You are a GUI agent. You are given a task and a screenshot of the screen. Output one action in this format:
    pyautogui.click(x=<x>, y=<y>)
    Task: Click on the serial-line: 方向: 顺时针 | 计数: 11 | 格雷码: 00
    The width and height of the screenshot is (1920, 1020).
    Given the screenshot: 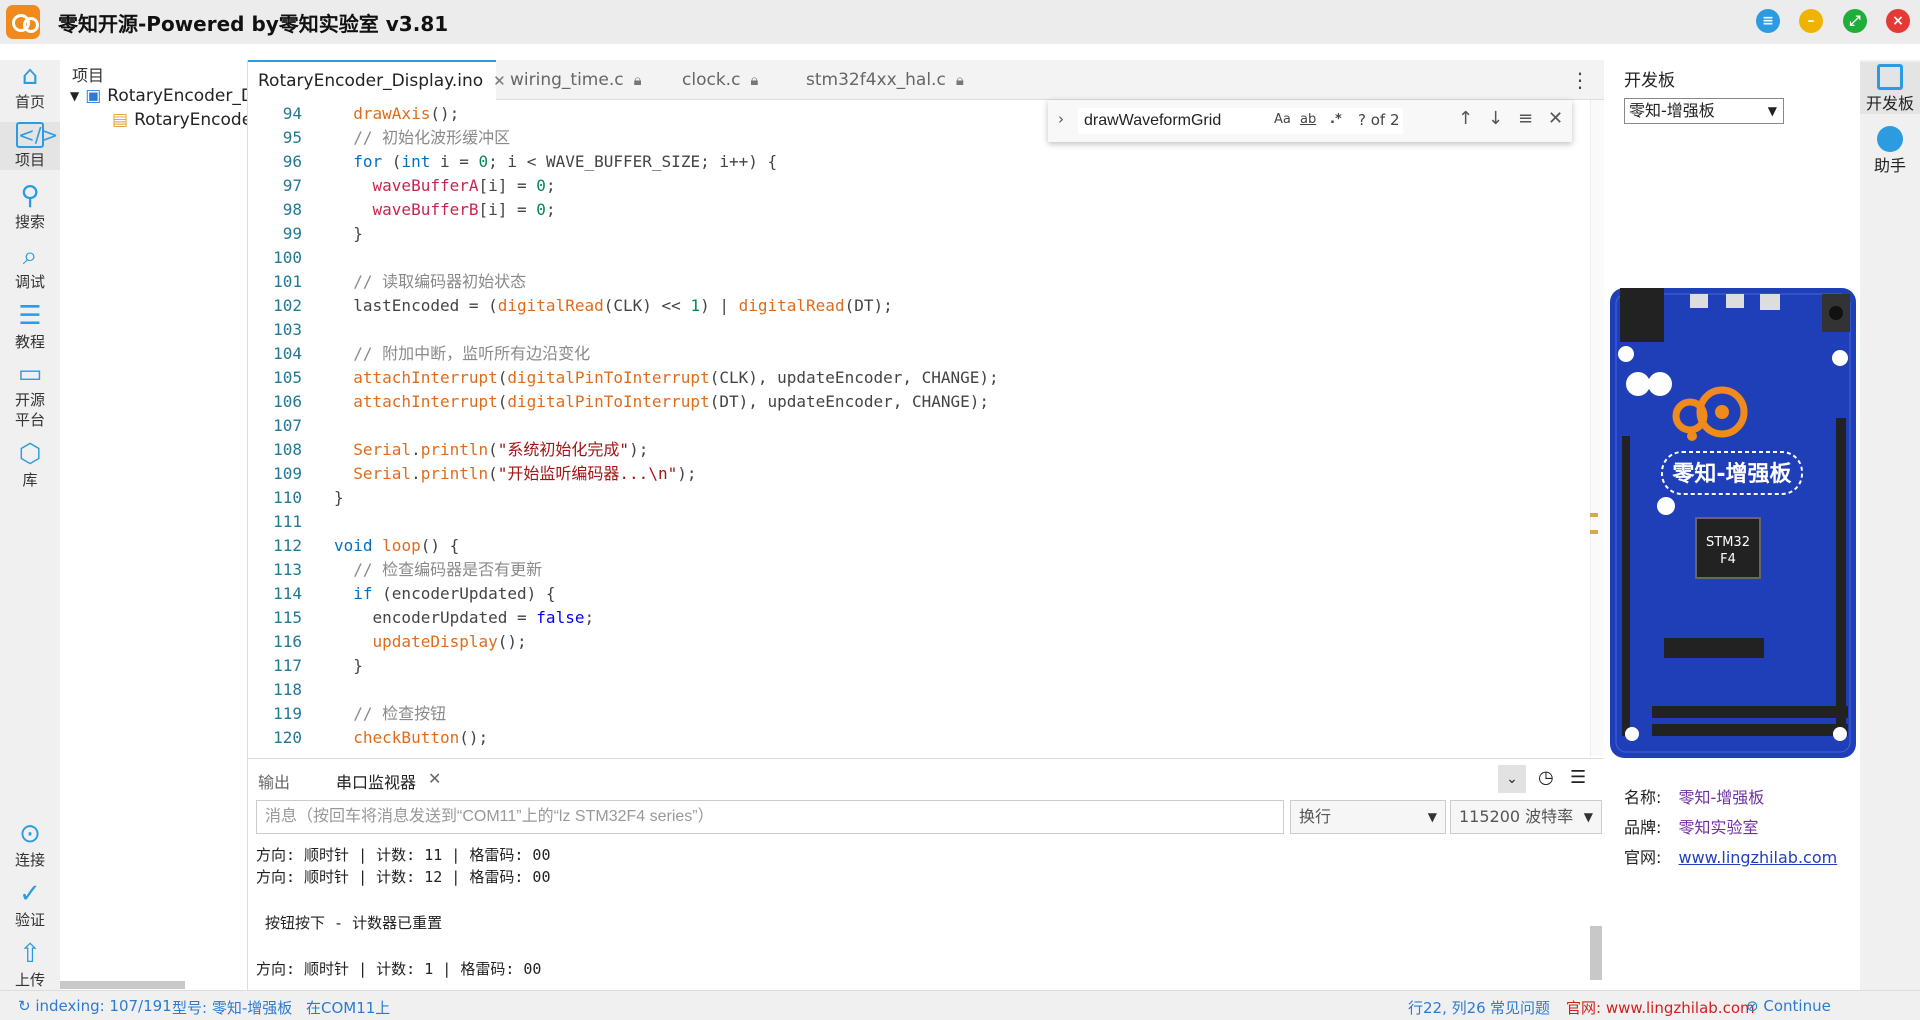 What is the action you would take?
    pyautogui.click(x=403, y=855)
    